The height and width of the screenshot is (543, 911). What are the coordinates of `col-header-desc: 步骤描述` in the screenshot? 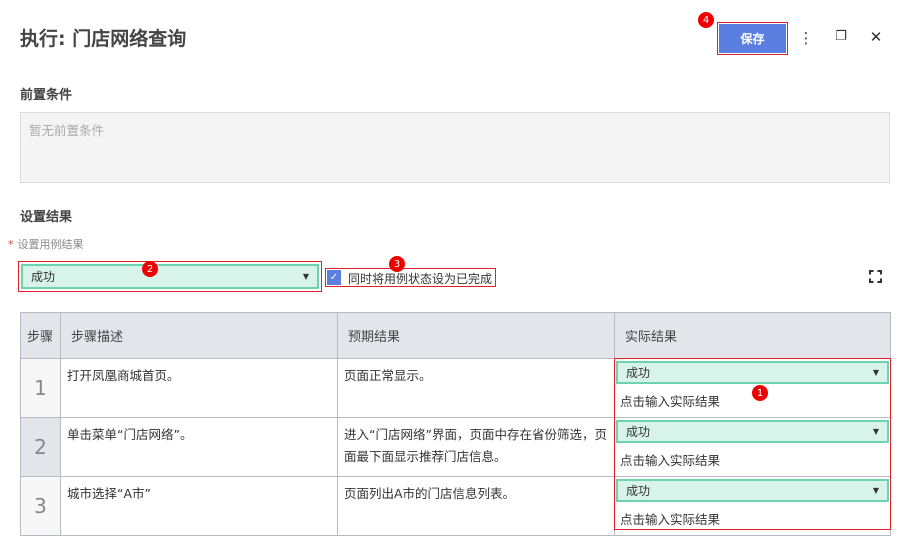 It's located at (199, 335).